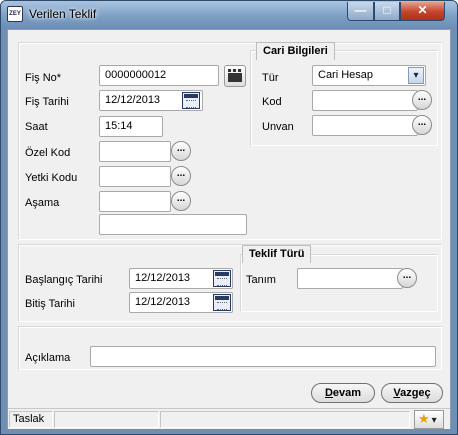 The height and width of the screenshot is (435, 458). I want to click on clapper-icon, so click(235, 76).